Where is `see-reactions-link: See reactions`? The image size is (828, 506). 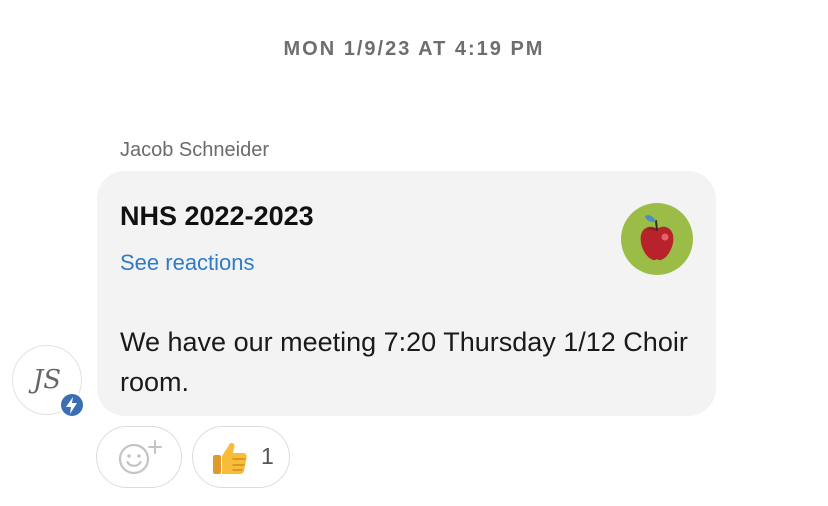
see-reactions-link: See reactions is located at coordinates (187, 263).